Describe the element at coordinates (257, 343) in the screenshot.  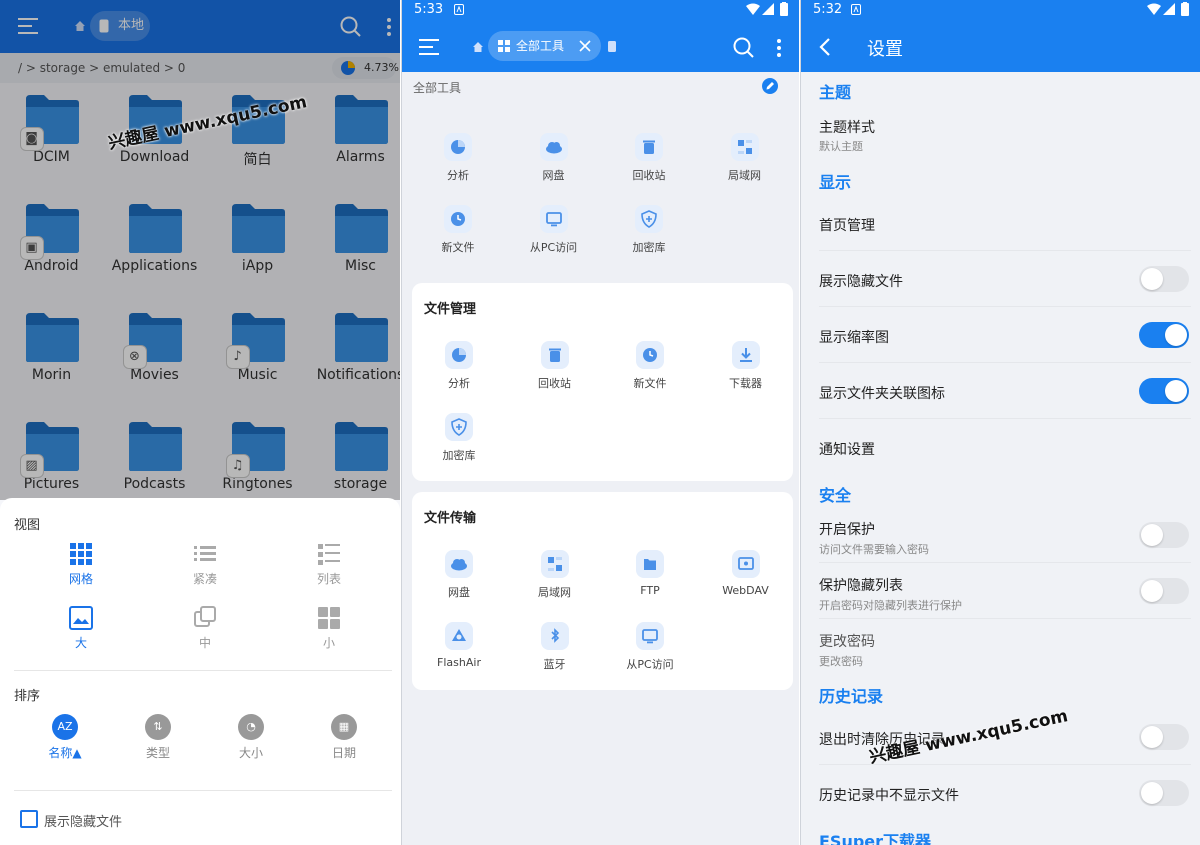
I see `folder-item: ♪ Music` at that location.